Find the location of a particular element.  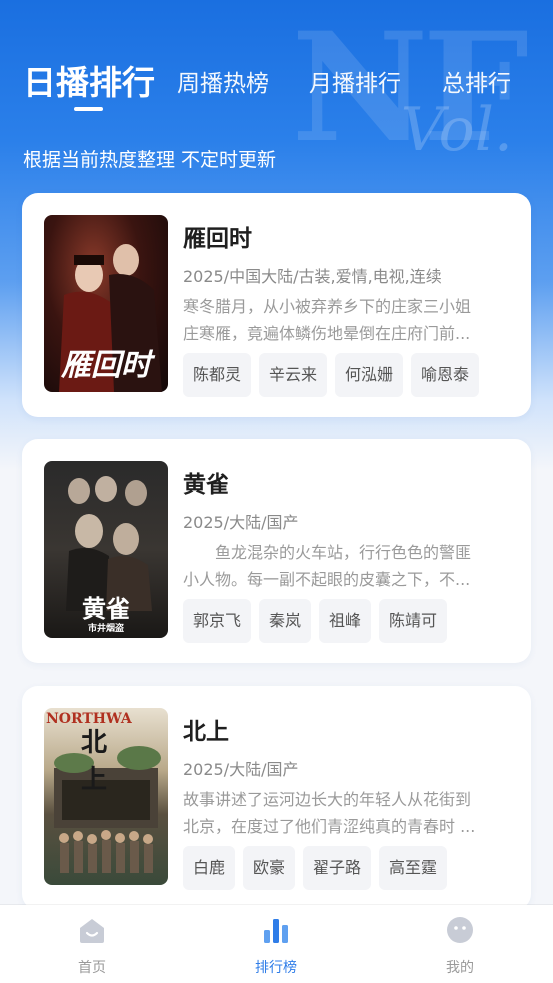

cast-tag: 陈都灵 is located at coordinates (217, 375).